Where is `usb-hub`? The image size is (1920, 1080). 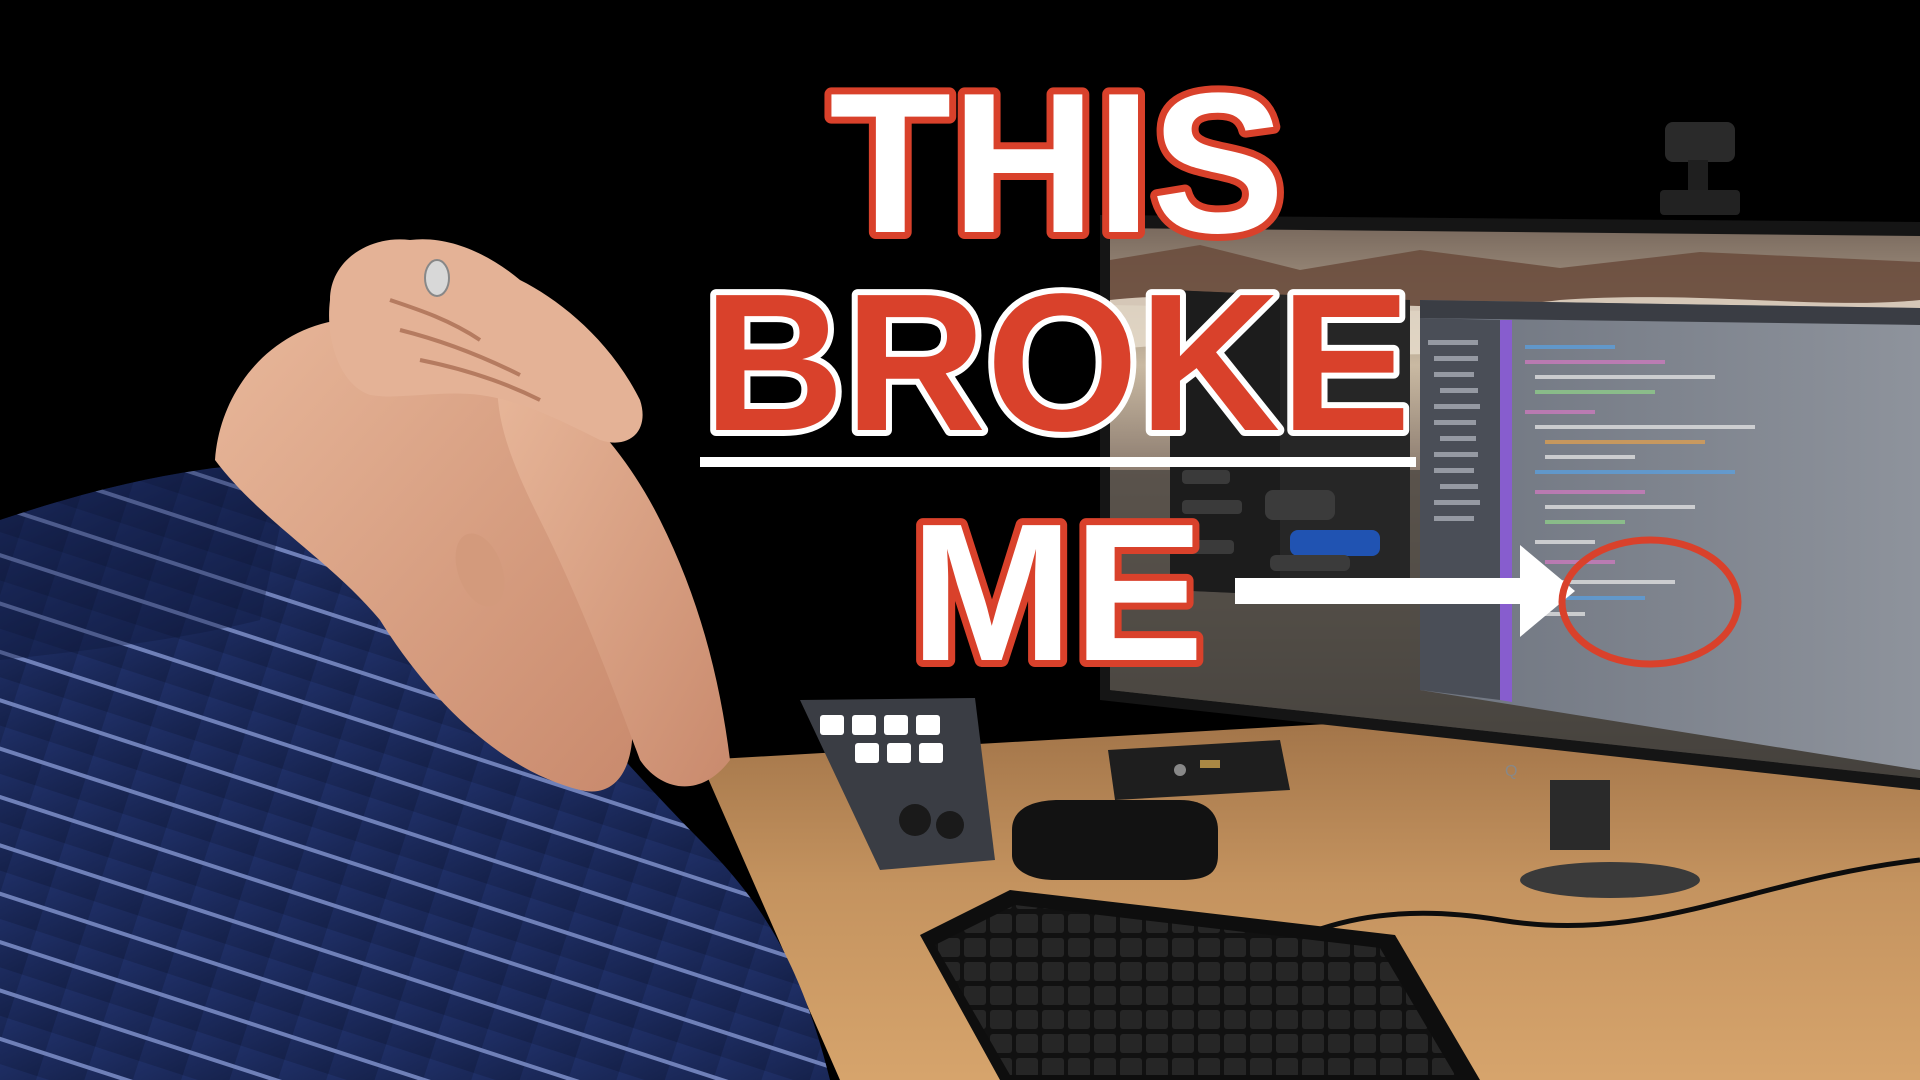
usb-hub is located at coordinates (1115, 840).